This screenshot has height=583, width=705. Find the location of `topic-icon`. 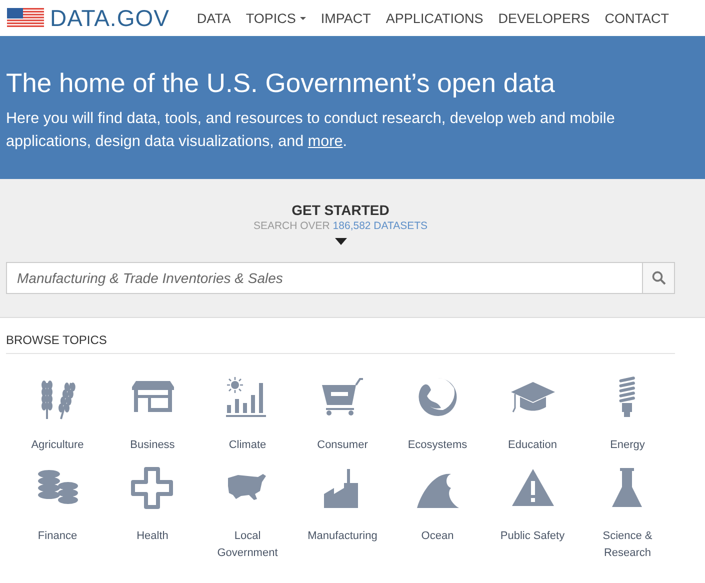

topic-icon is located at coordinates (153, 489).